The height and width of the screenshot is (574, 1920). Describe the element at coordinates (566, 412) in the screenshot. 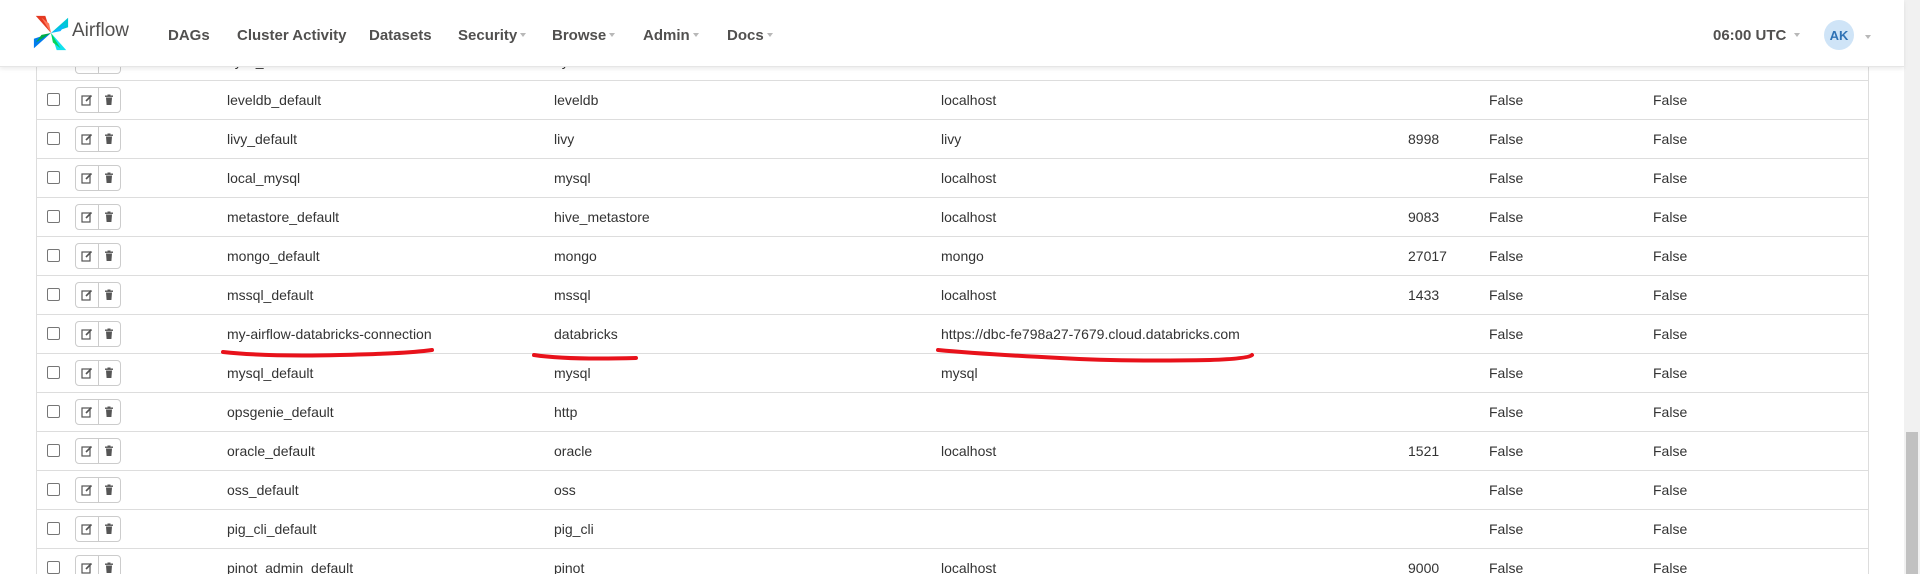

I see `conn-type-cell: http` at that location.